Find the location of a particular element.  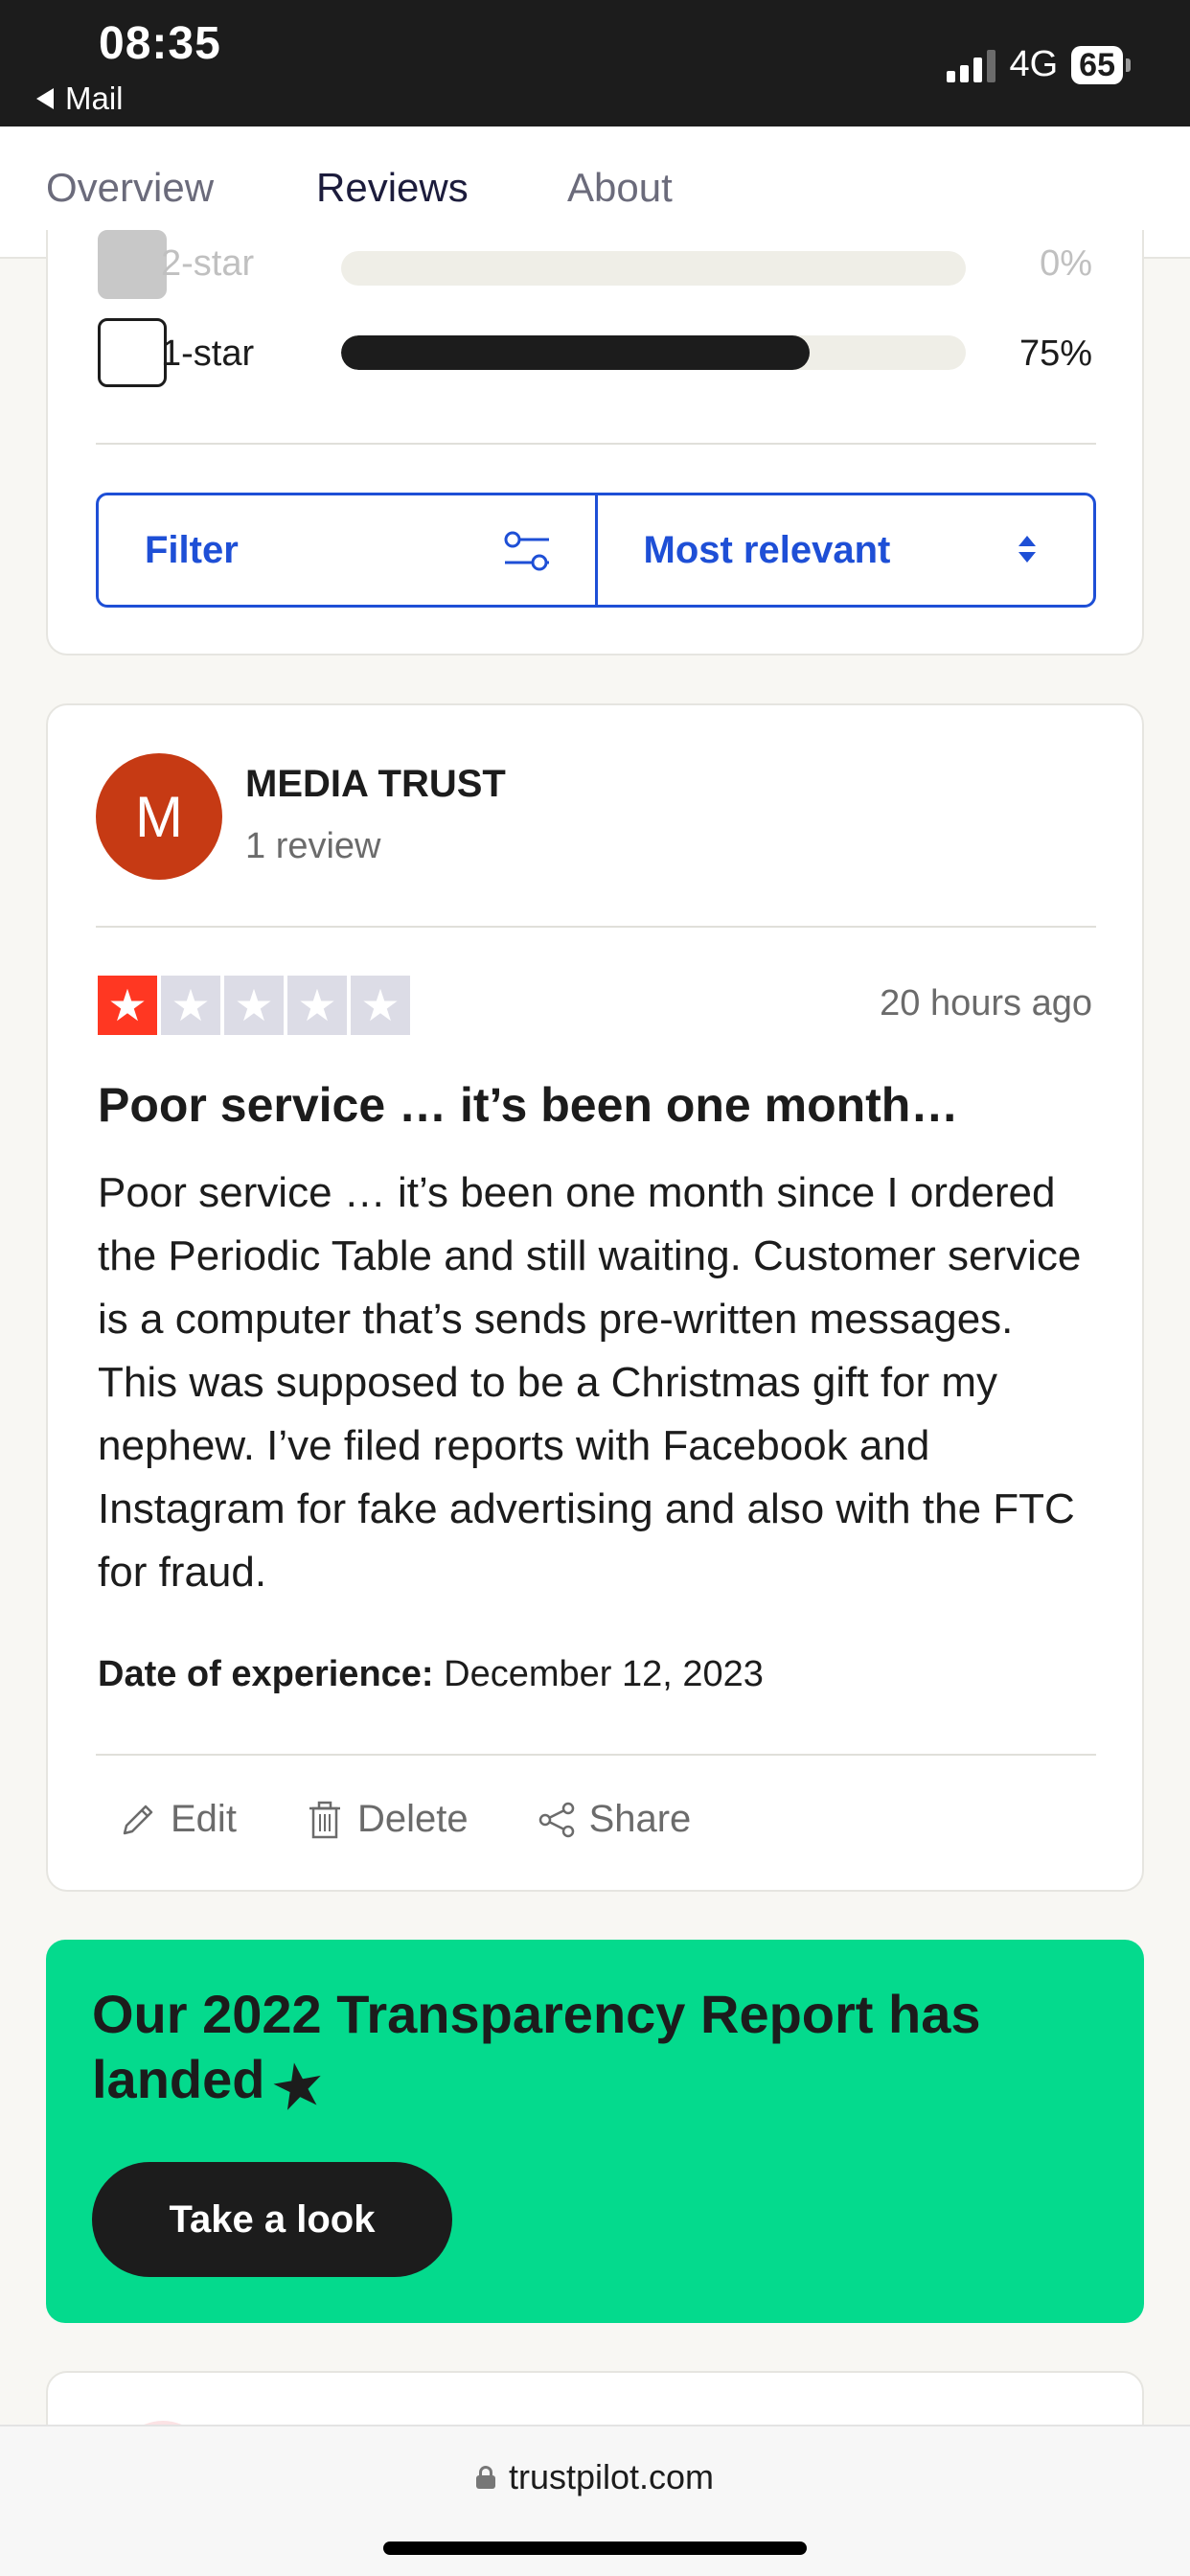

status-bar: 08:35 Mail 4G 65 is located at coordinates (595, 63).